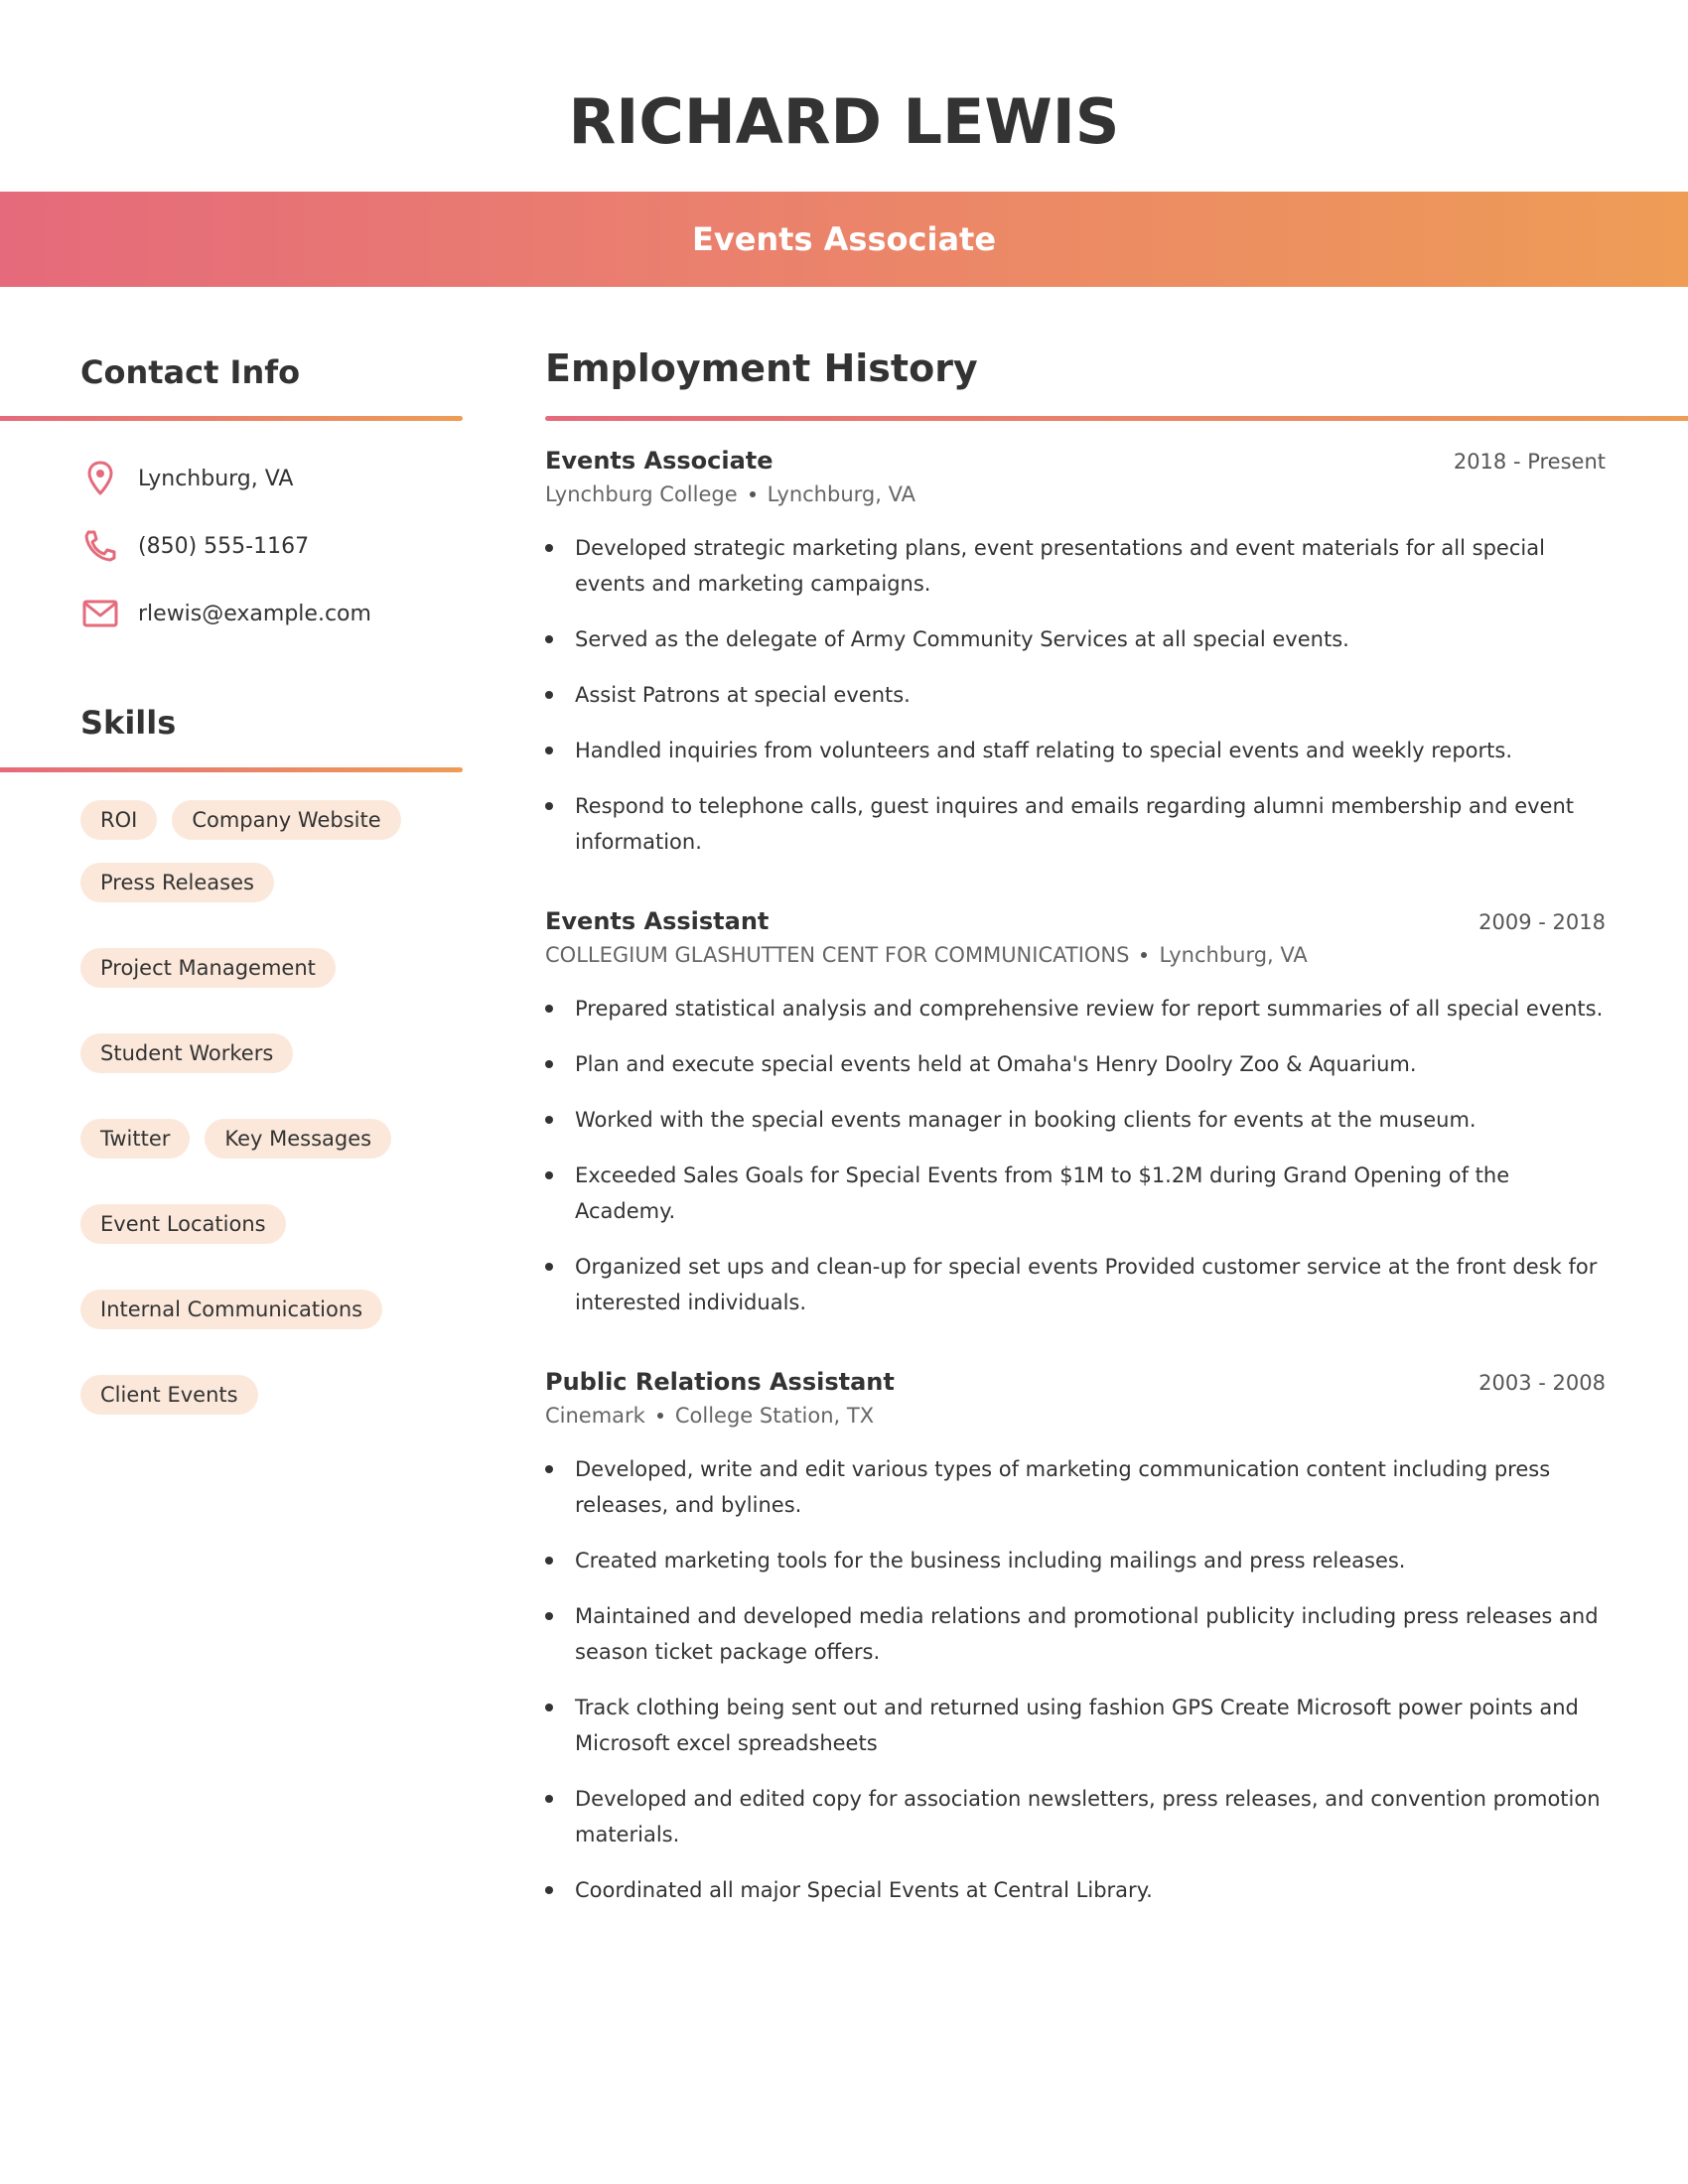 The width and height of the screenshot is (1688, 2184). I want to click on title-banner: Events Associate, so click(844, 239).